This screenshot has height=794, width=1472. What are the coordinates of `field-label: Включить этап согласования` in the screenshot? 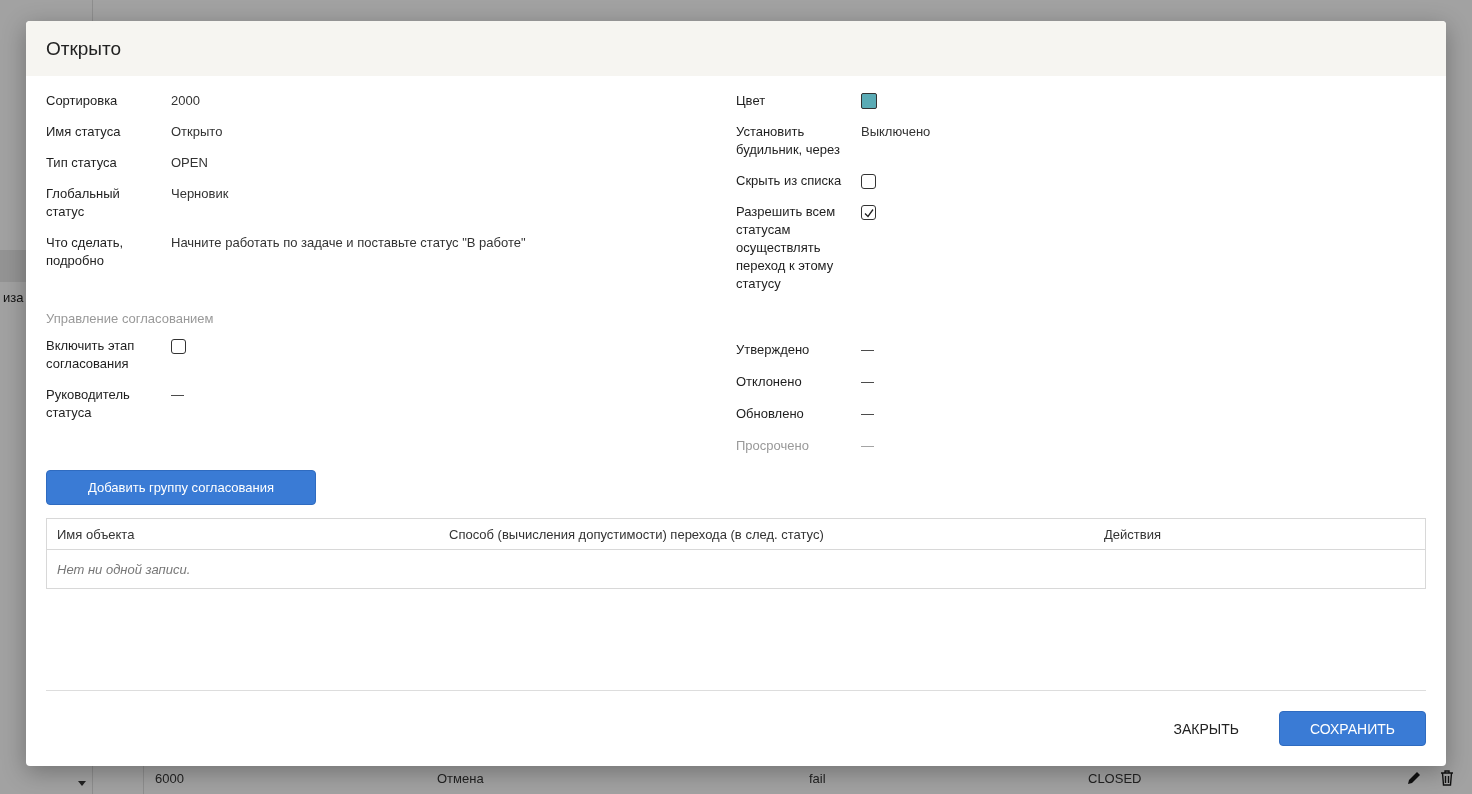 It's located at (91, 355).